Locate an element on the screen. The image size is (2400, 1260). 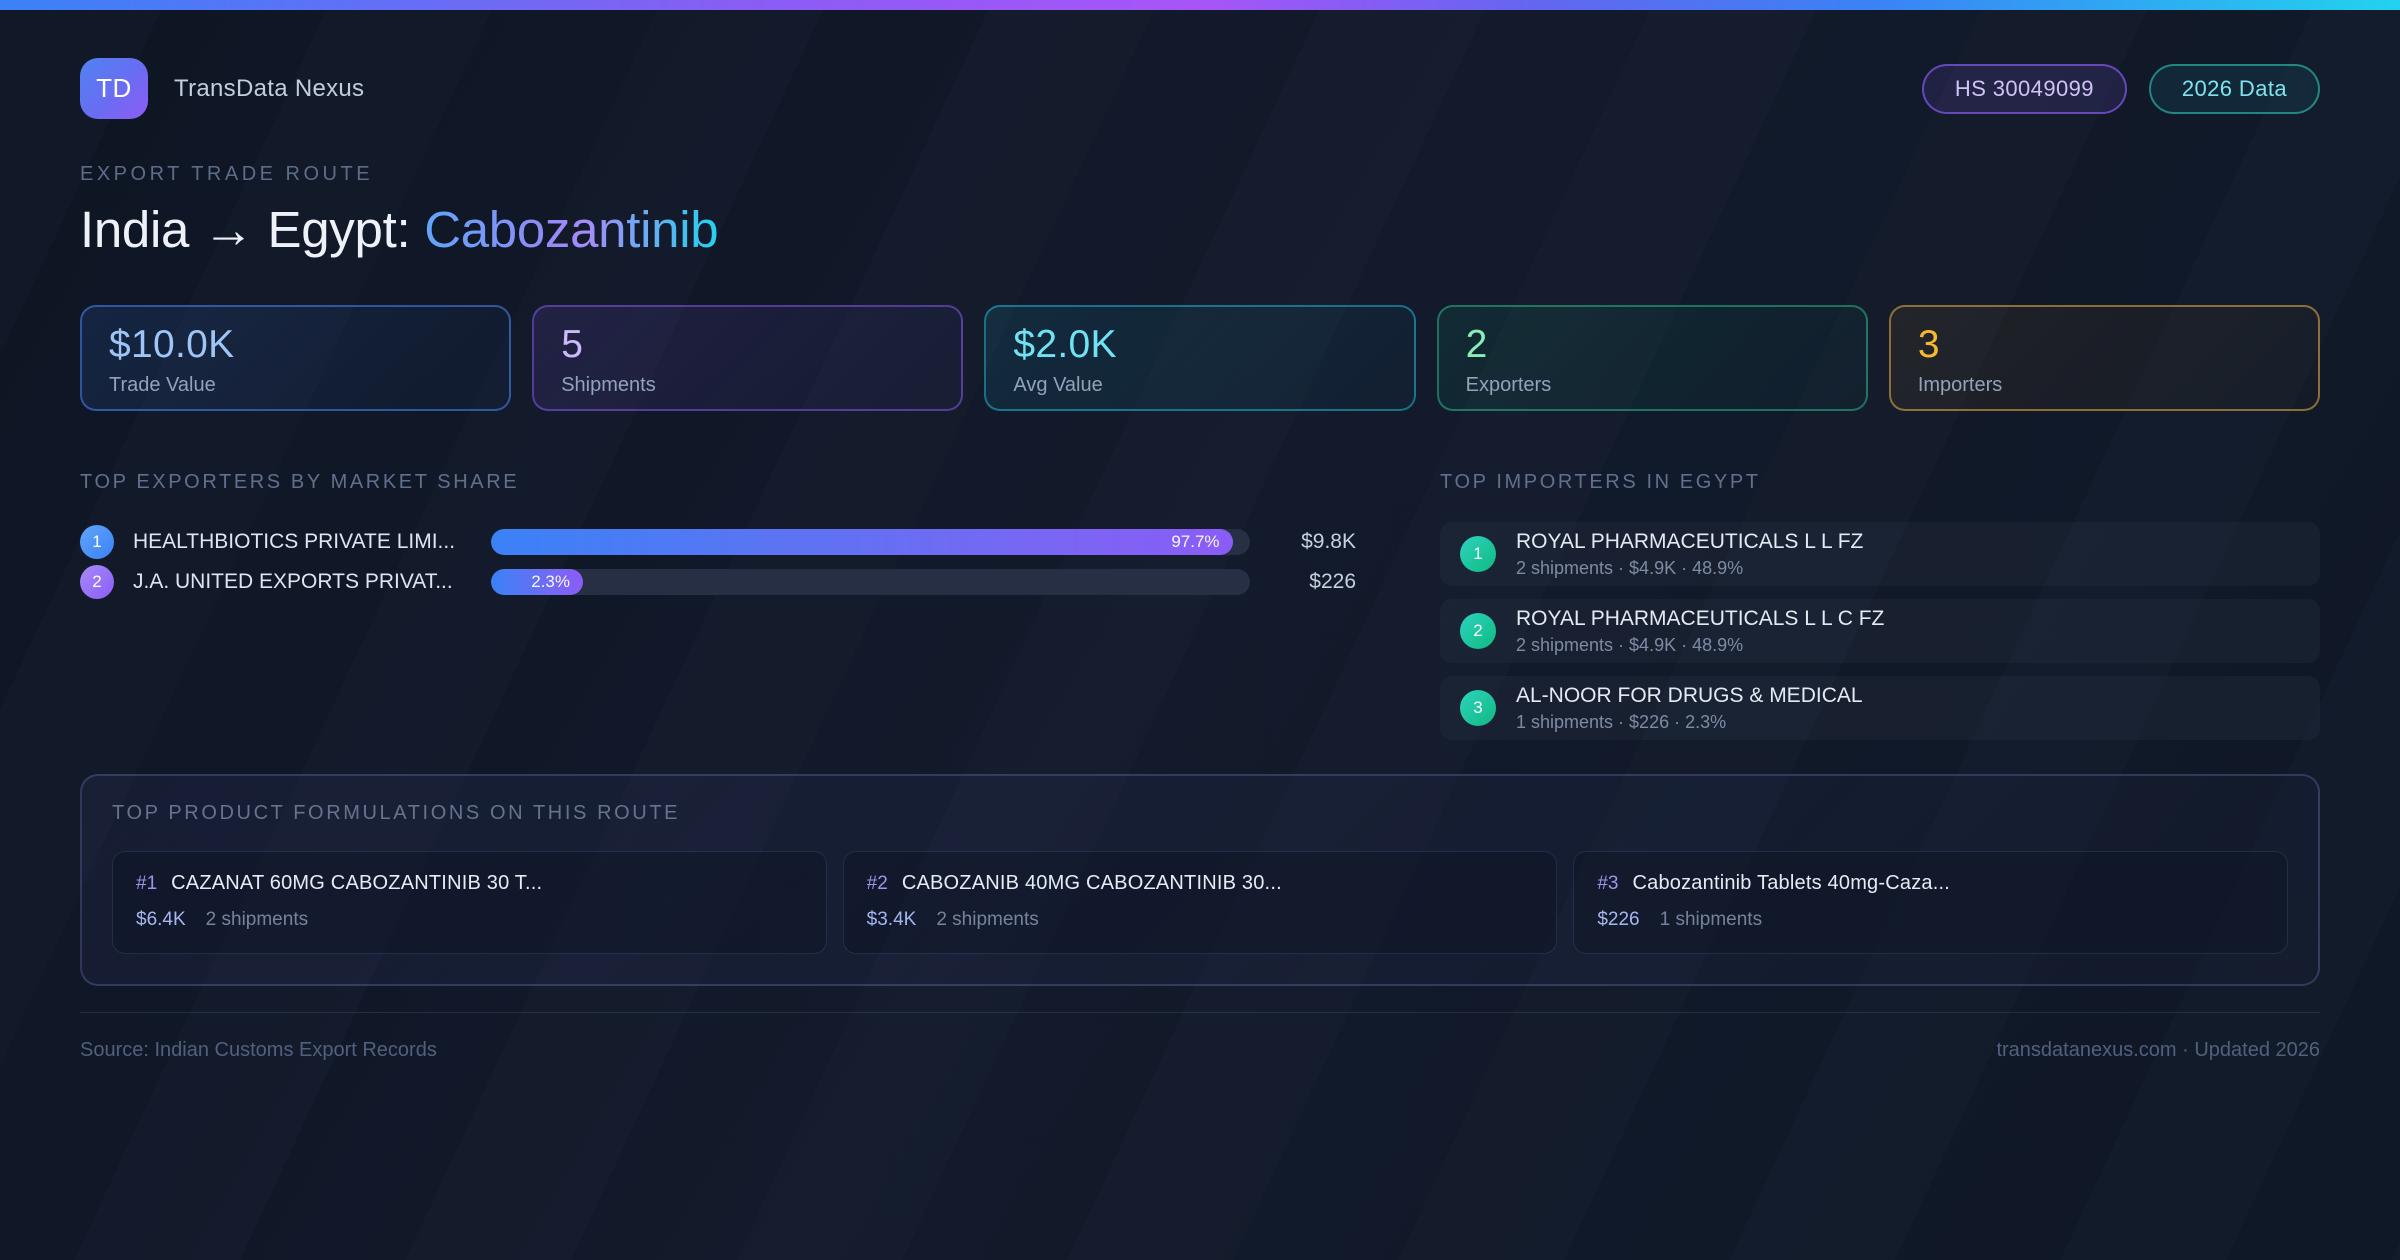
top-accent-bar is located at coordinates (1200, 5).